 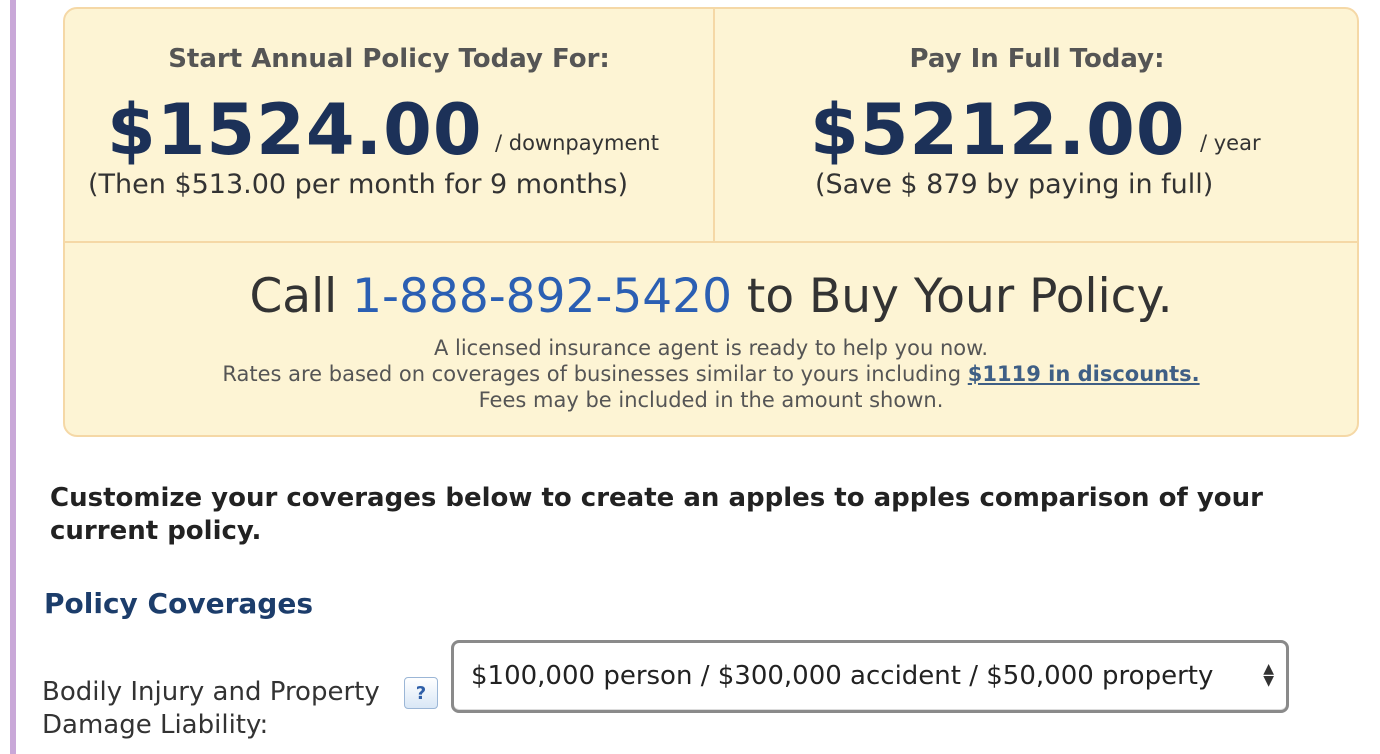 What do you see at coordinates (711, 242) in the screenshot?
I see `row-divider` at bounding box center [711, 242].